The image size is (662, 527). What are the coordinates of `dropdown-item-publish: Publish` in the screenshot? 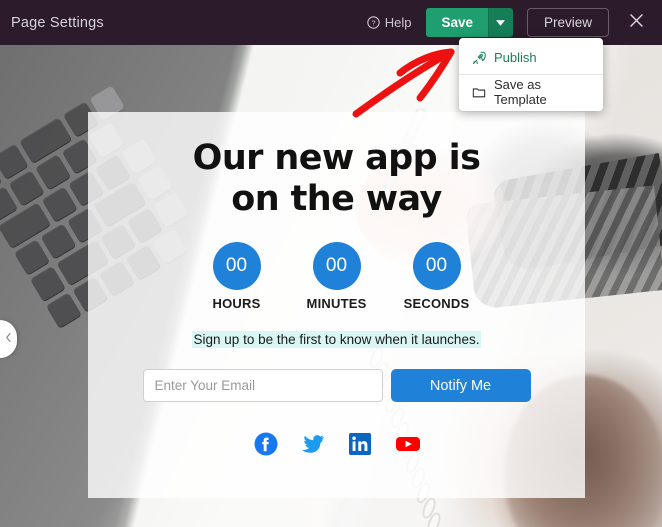 It's located at (531, 57).